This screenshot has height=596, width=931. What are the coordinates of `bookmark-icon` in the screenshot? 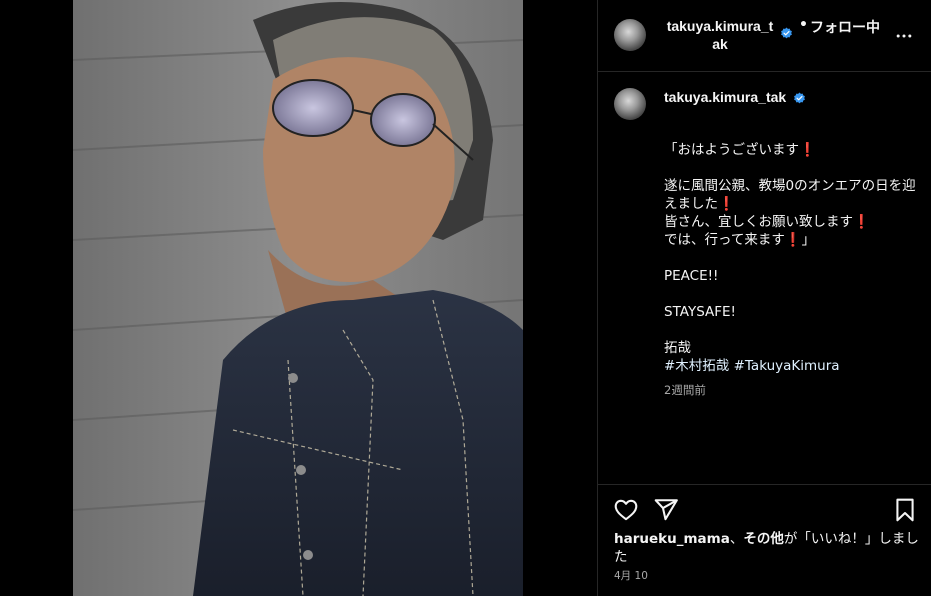 It's located at (905, 510).